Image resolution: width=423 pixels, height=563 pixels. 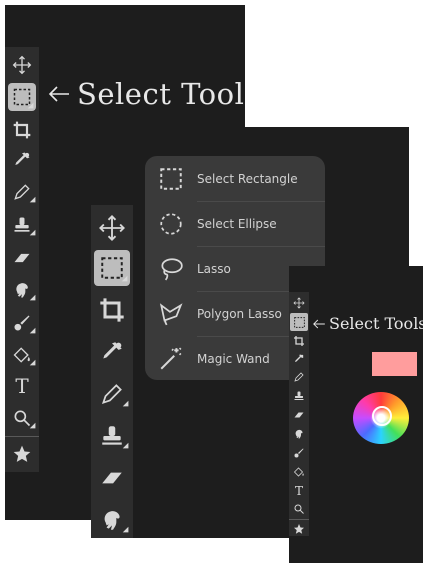 I want to click on toolbar-main: T, so click(x=22, y=259).